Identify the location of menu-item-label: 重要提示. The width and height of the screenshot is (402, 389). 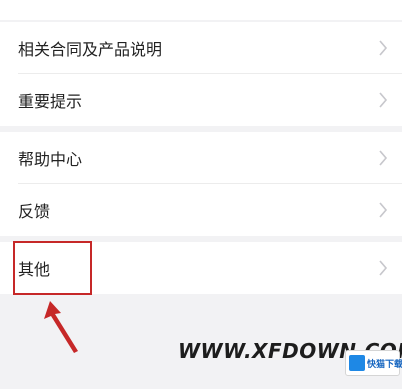
(50, 101).